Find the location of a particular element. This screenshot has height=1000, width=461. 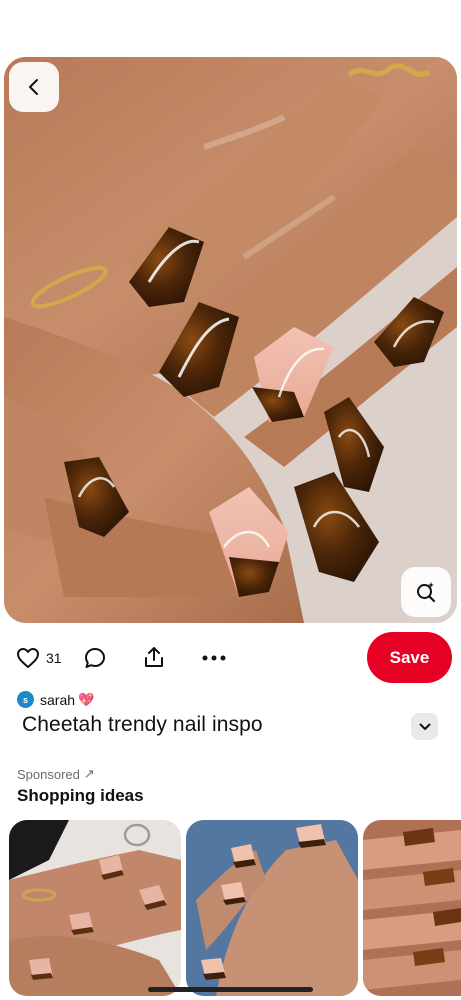

home-indicator is located at coordinates (230, 989).